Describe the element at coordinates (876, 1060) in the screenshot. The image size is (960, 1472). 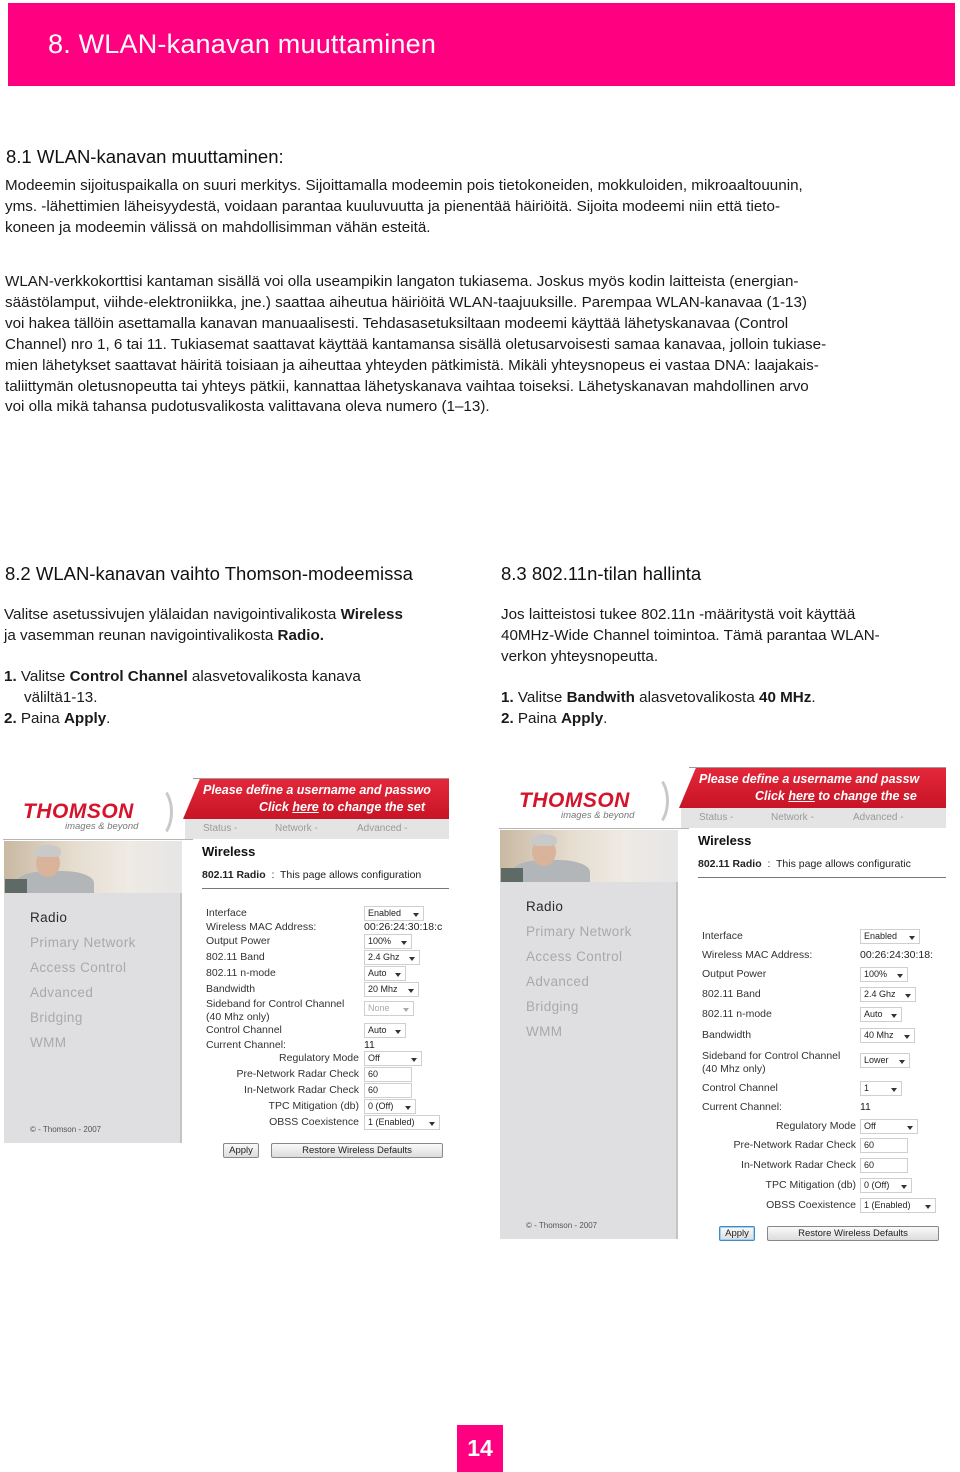
I see `select-value: Lower` at that location.